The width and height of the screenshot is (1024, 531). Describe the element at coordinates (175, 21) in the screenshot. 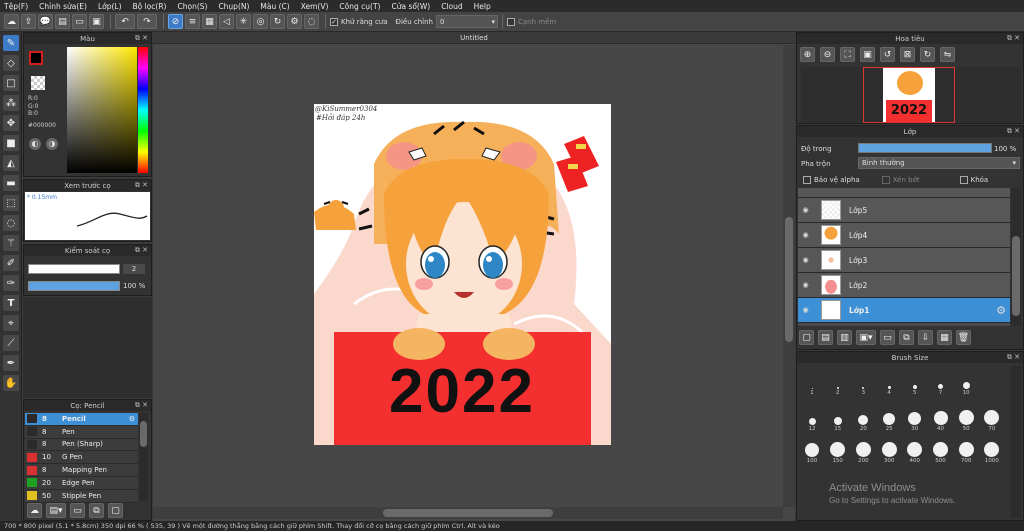

I see `snap-off-icon: ⊘` at that location.